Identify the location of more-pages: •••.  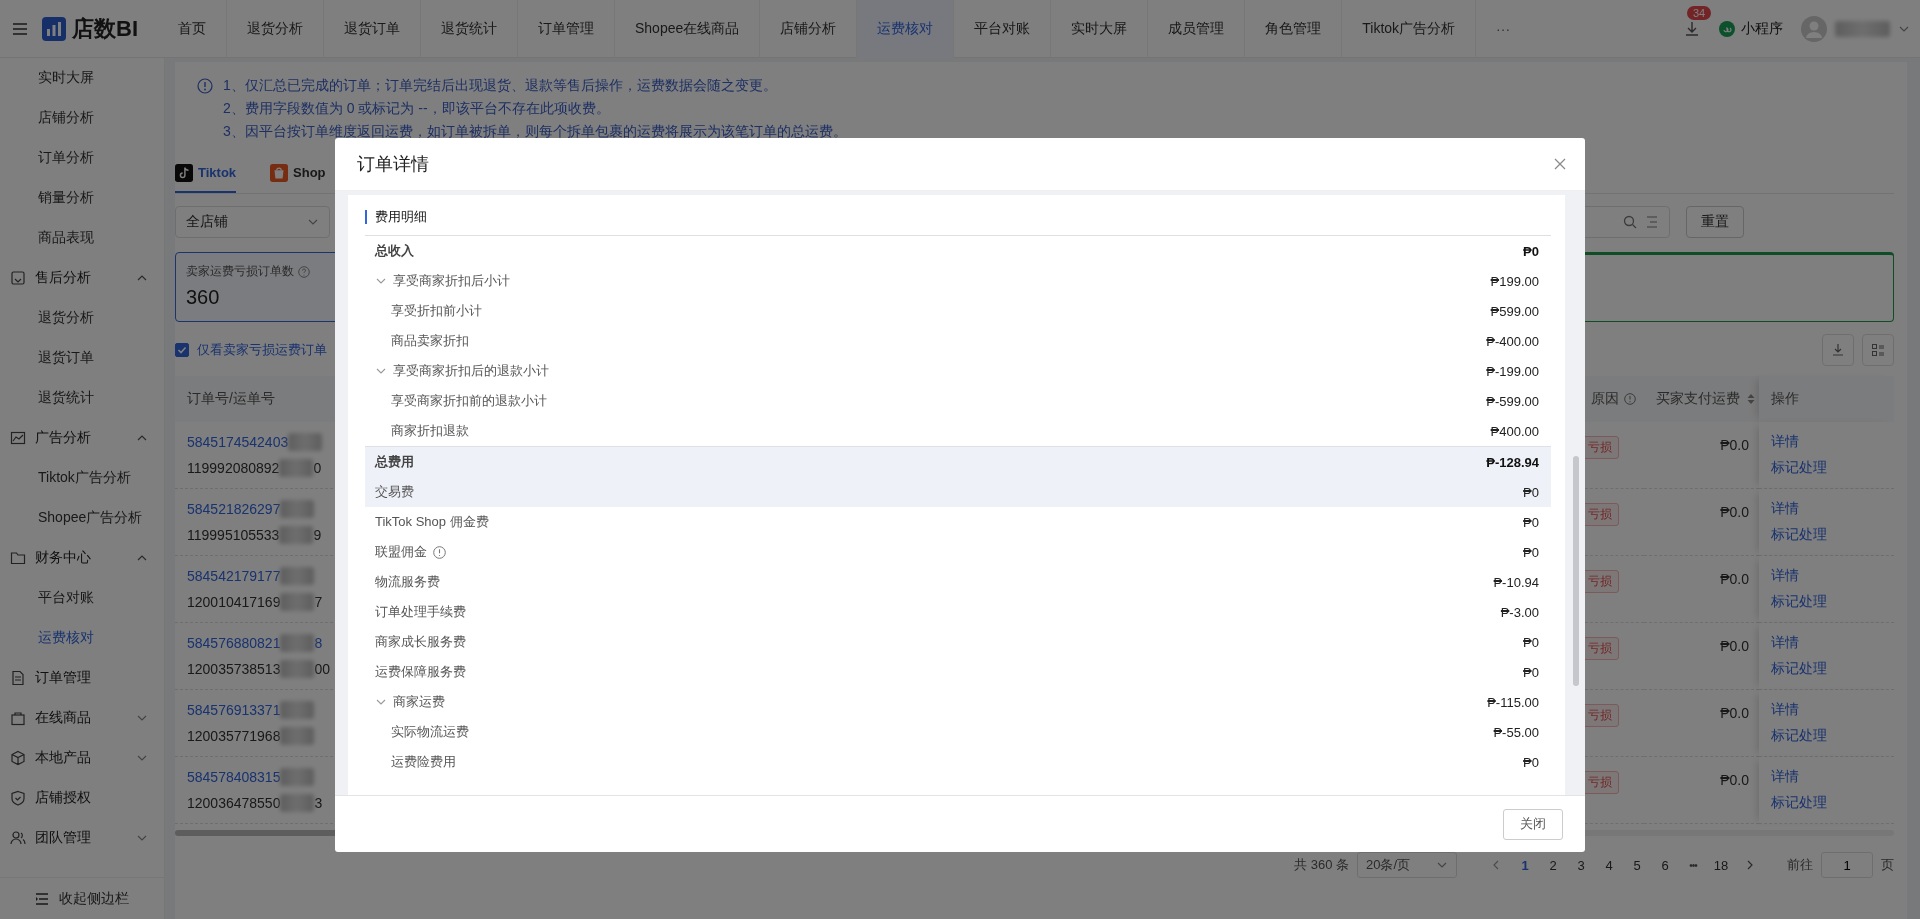
(1693, 865).